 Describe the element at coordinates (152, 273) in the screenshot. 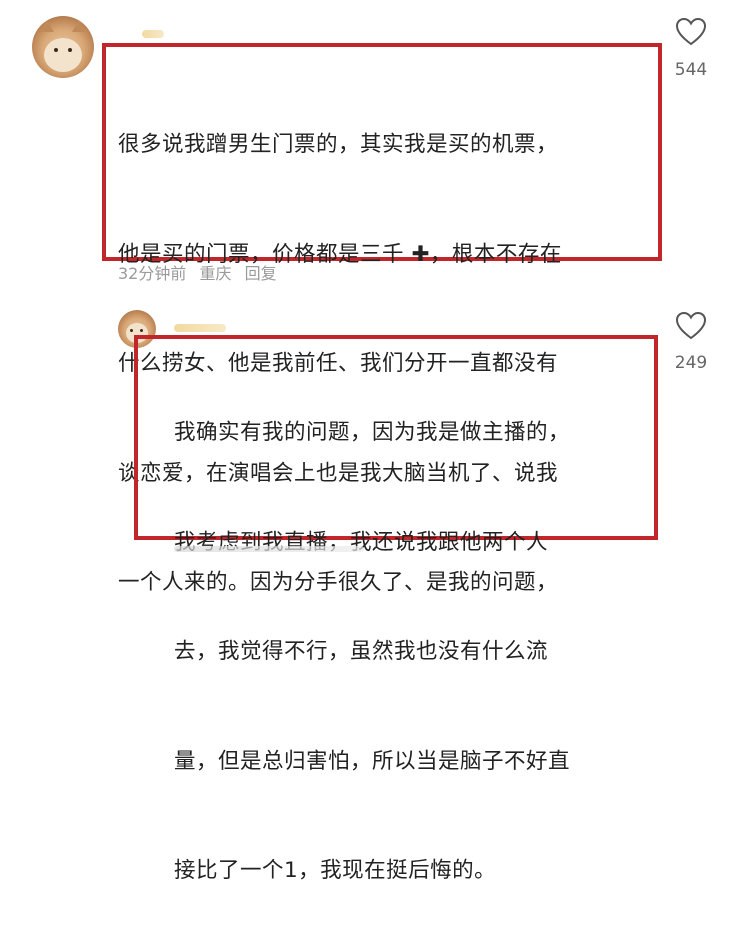

I see `comment-time: 32分钟前` at that location.